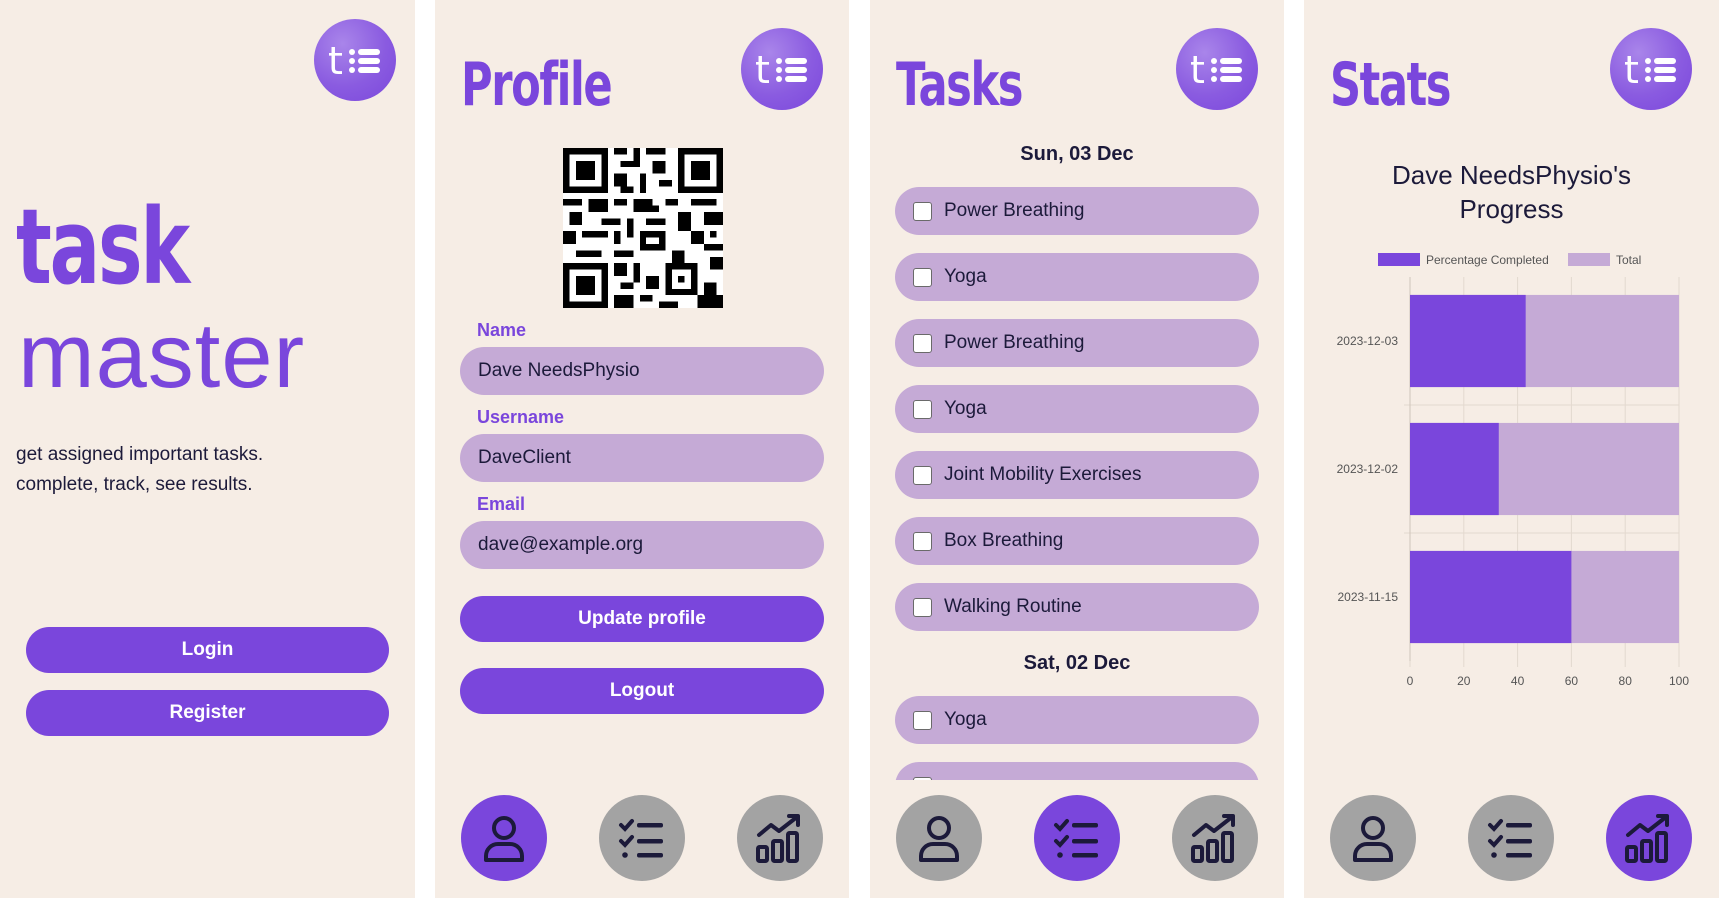 The width and height of the screenshot is (1719, 898). Describe the element at coordinates (1368, 597) in the screenshot. I see `y-tick-label: 2023-11-15` at that location.